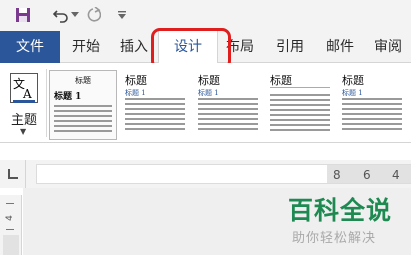 The height and width of the screenshot is (255, 411). I want to click on watermark: 百科全说 助你轻松解决, so click(343, 221).